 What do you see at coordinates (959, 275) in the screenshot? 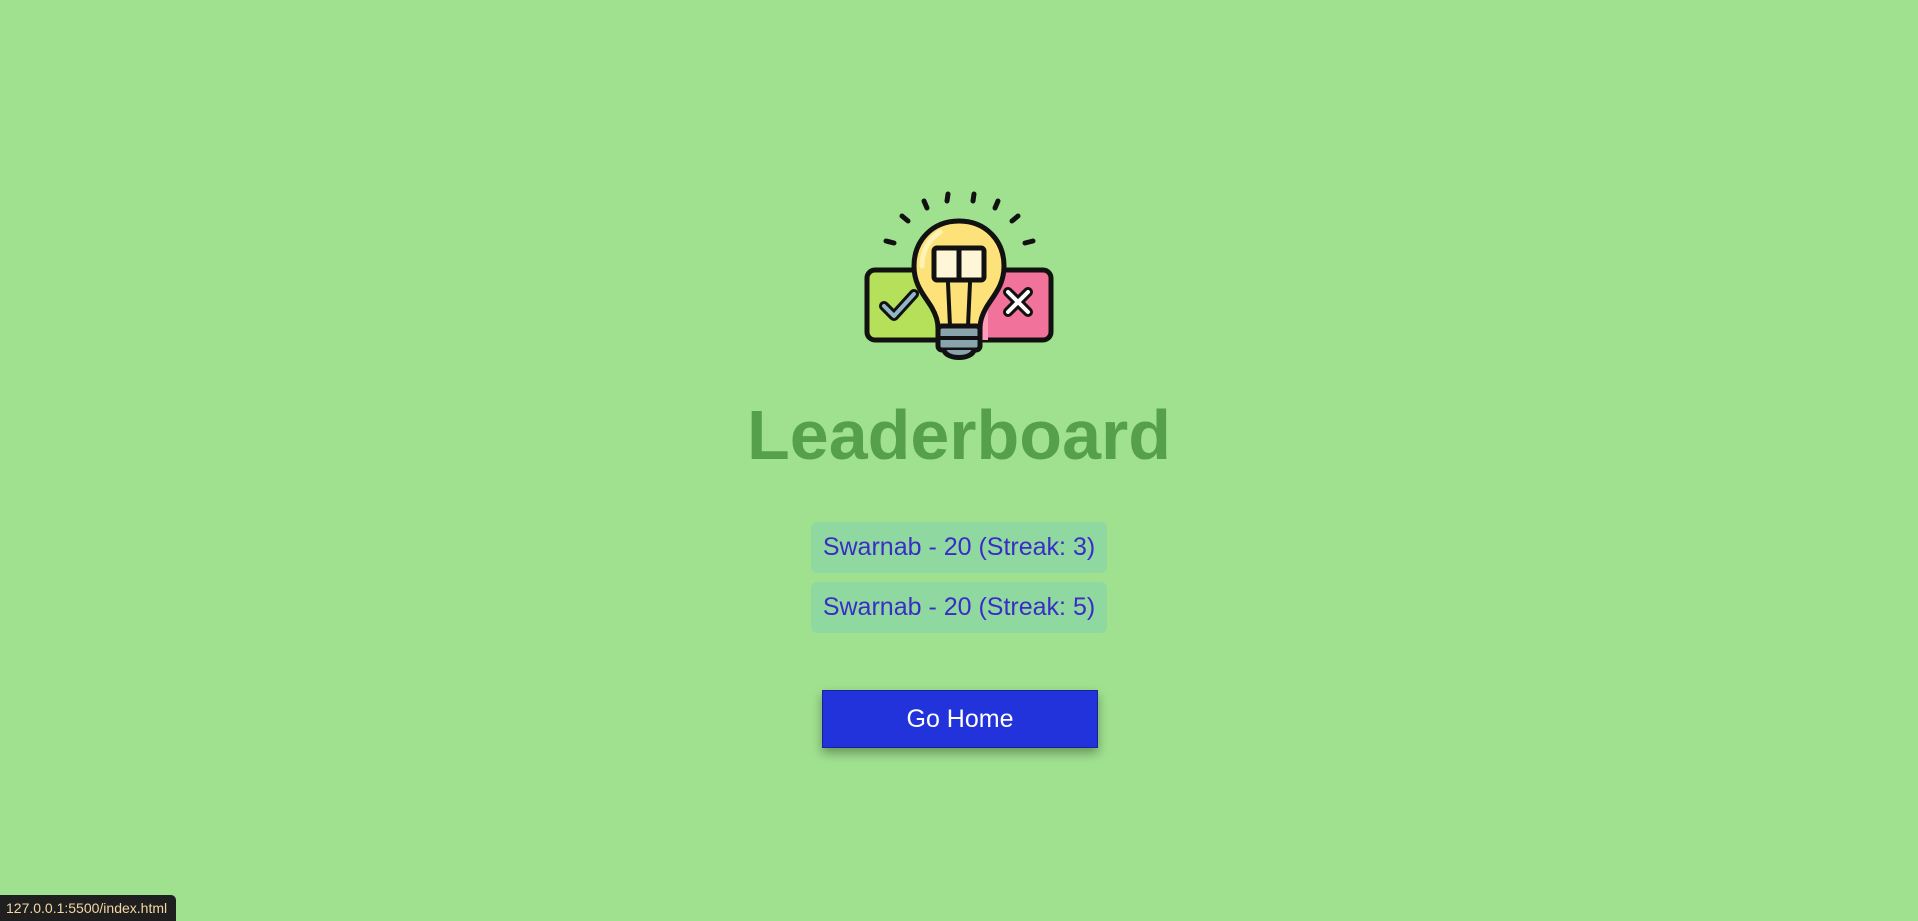
I see `lightbulb-quiz-icon` at bounding box center [959, 275].